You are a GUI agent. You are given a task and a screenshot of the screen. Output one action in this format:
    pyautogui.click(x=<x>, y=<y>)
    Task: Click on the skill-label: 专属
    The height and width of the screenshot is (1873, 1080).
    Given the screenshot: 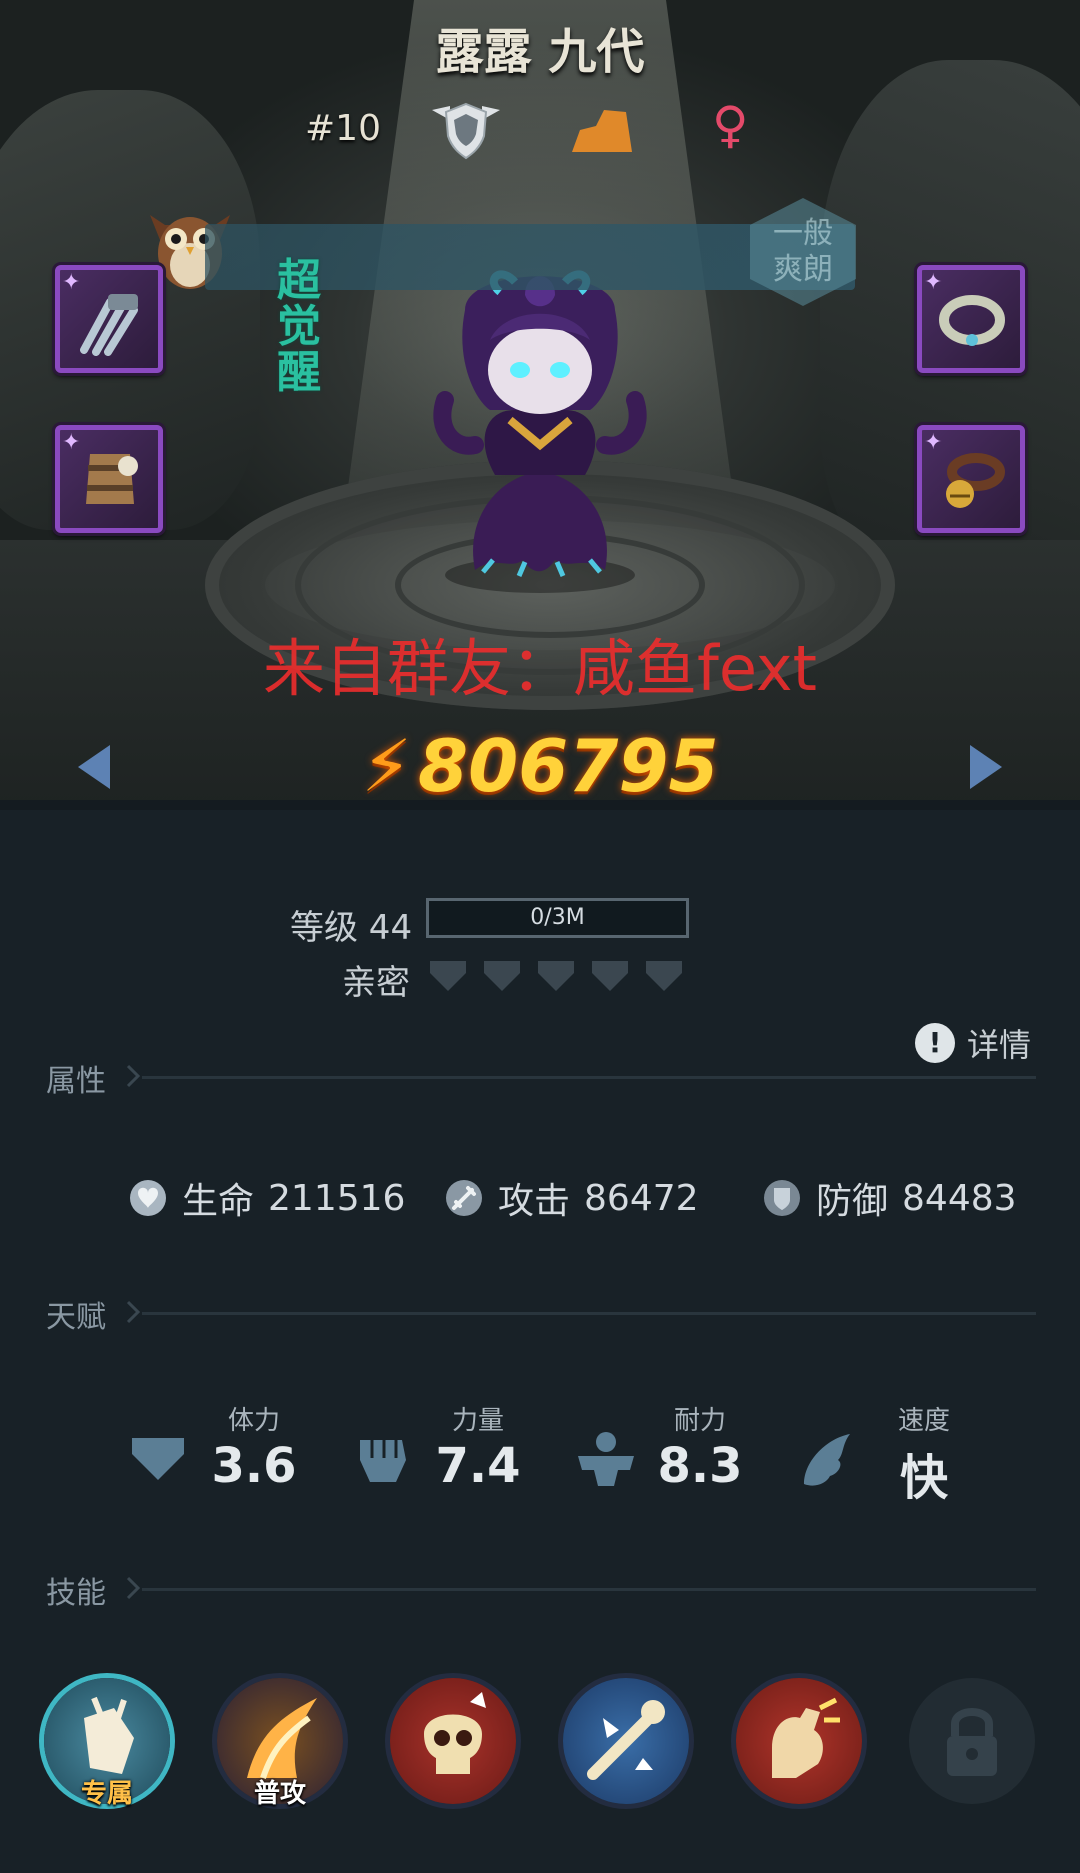 What is the action you would take?
    pyautogui.click(x=106, y=1794)
    